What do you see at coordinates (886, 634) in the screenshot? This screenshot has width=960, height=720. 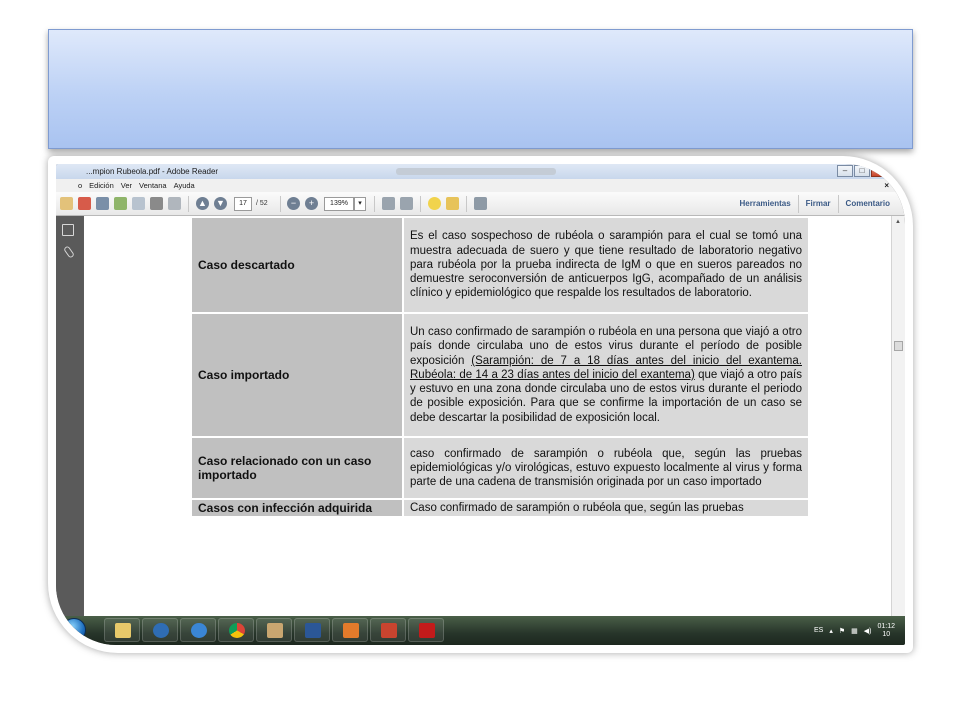 I see `clock-date: 10` at bounding box center [886, 634].